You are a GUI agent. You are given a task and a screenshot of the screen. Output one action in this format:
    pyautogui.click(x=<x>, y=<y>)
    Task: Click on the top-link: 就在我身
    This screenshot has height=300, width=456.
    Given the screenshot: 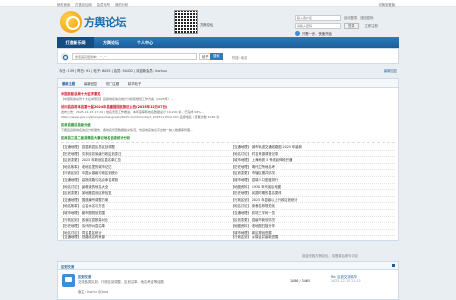 What is the action you would take?
    pyautogui.click(x=63, y=5)
    